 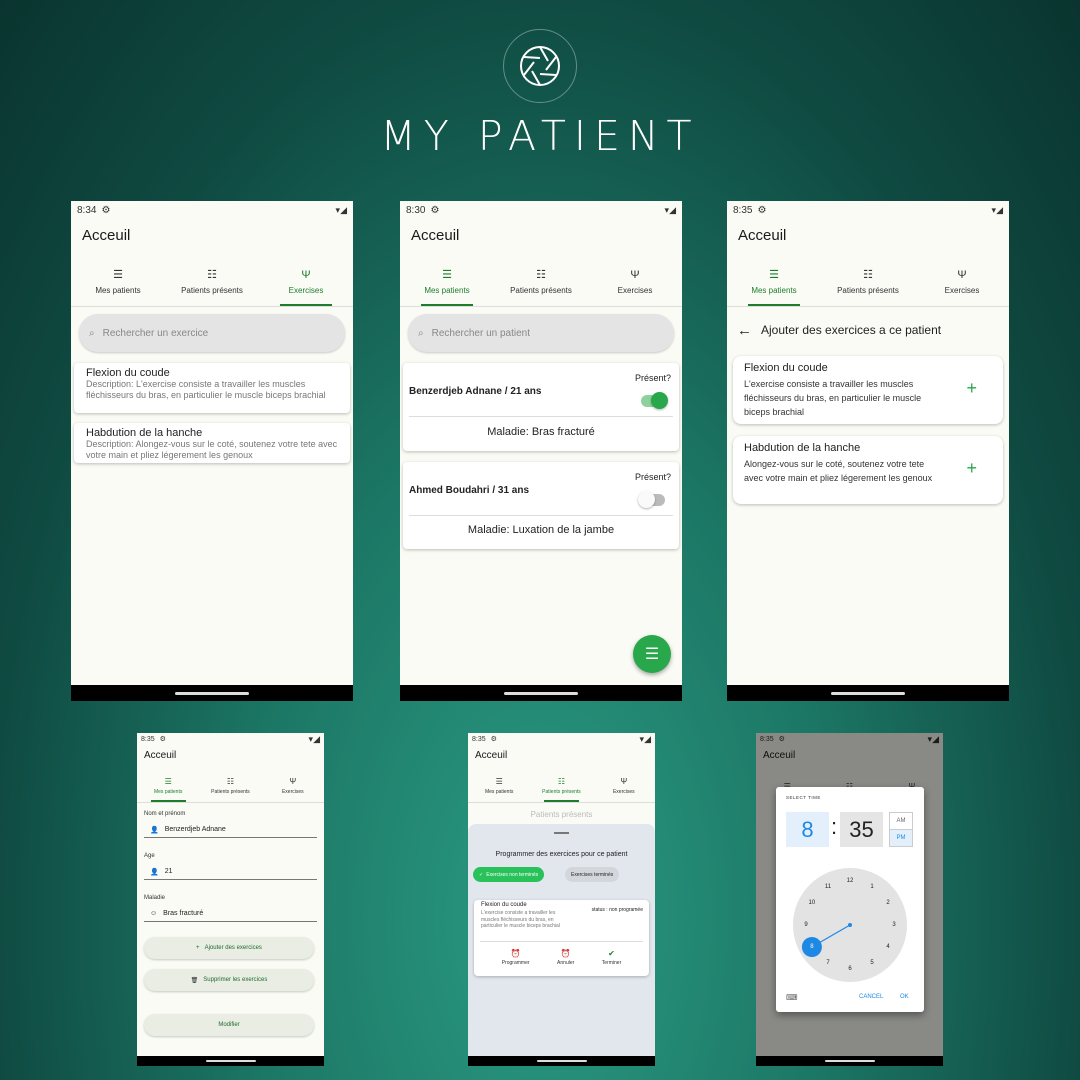 What do you see at coordinates (230, 914) in the screenshot?
I see `disease-field: ☺ Bras fracturé` at bounding box center [230, 914].